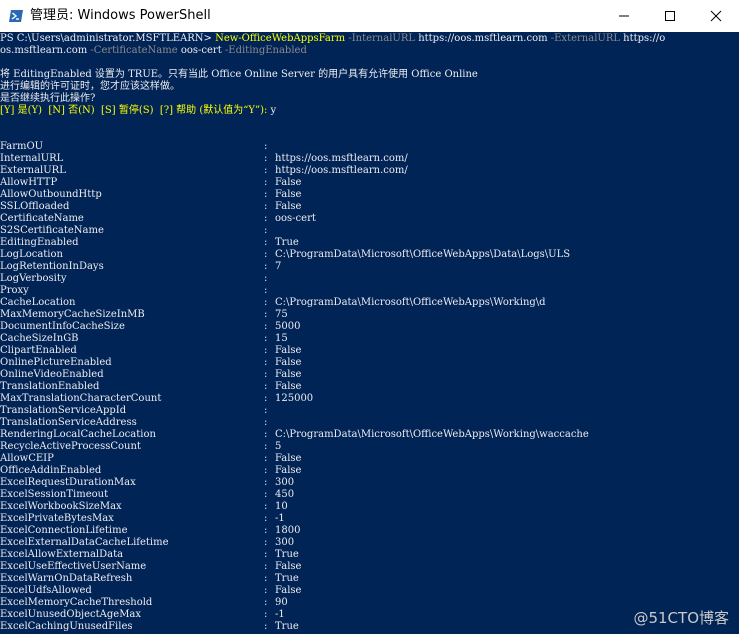 Image resolution: width=739 pixels, height=634 pixels. Describe the element at coordinates (644, 38) in the screenshot. I see `value-external-url: https://o` at that location.